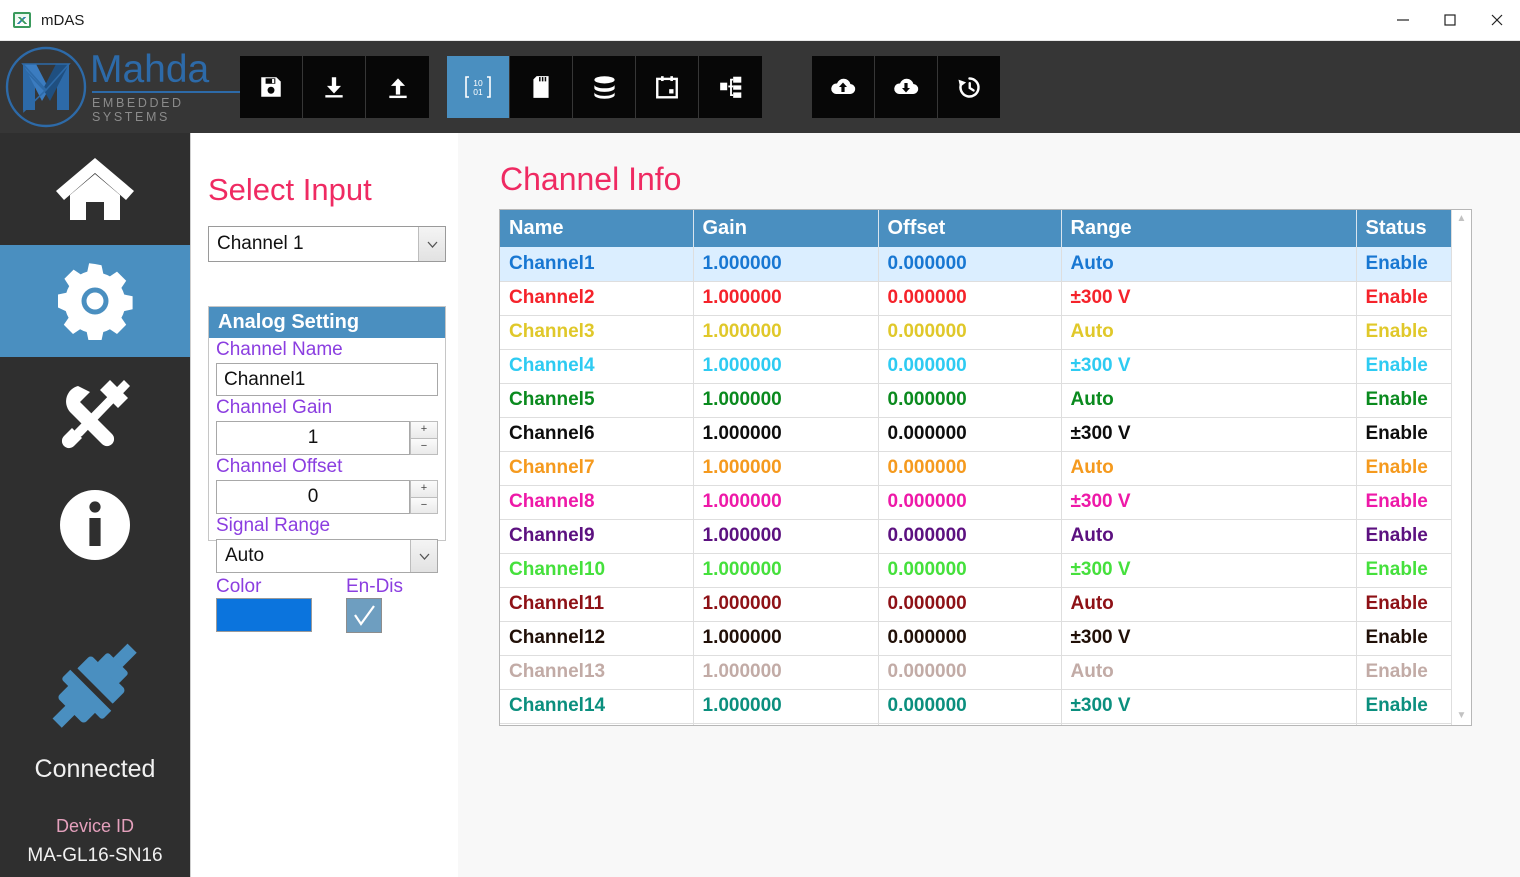 The image size is (1520, 877). Describe the element at coordinates (424, 505) in the screenshot. I see `offset-decrement-button: −` at that location.